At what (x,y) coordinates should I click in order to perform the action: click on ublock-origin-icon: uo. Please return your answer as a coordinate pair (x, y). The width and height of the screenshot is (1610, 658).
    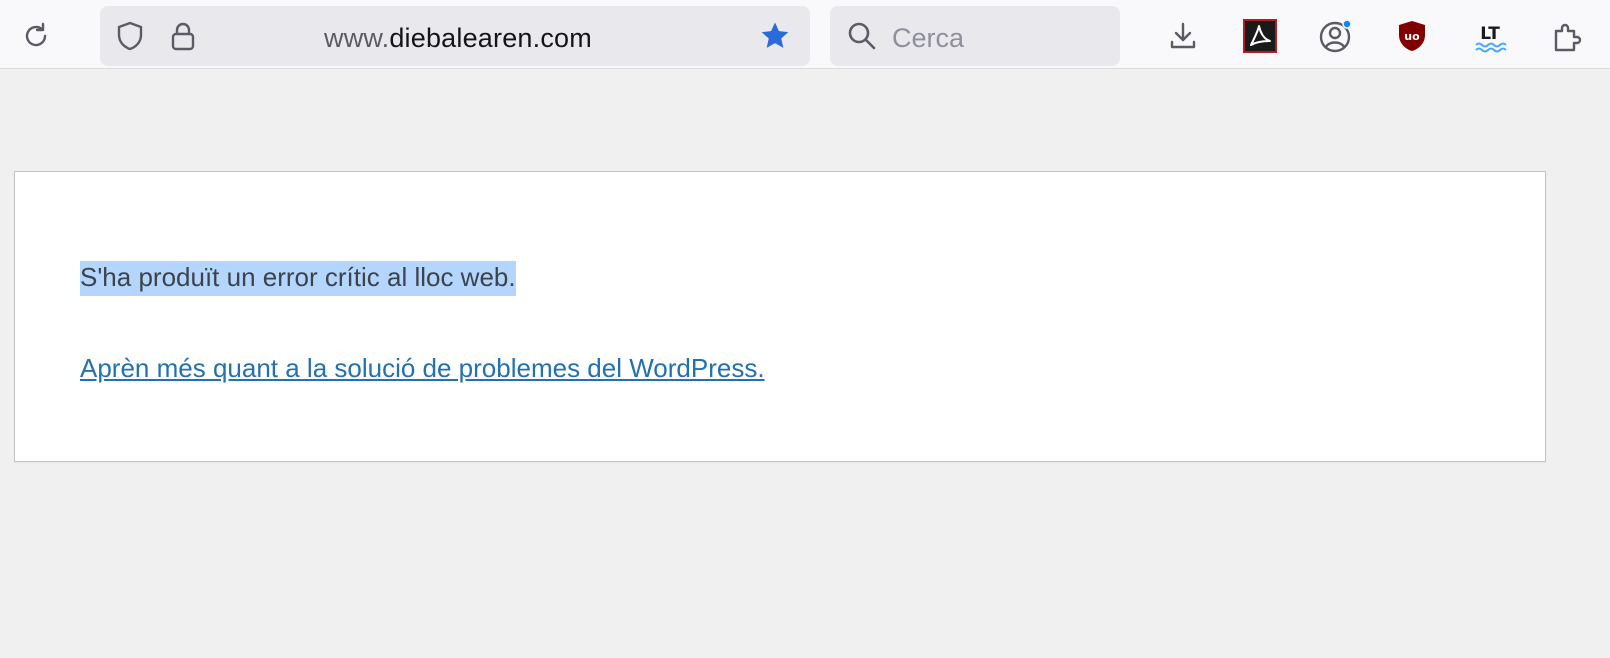
    Looking at the image, I should click on (1412, 36).